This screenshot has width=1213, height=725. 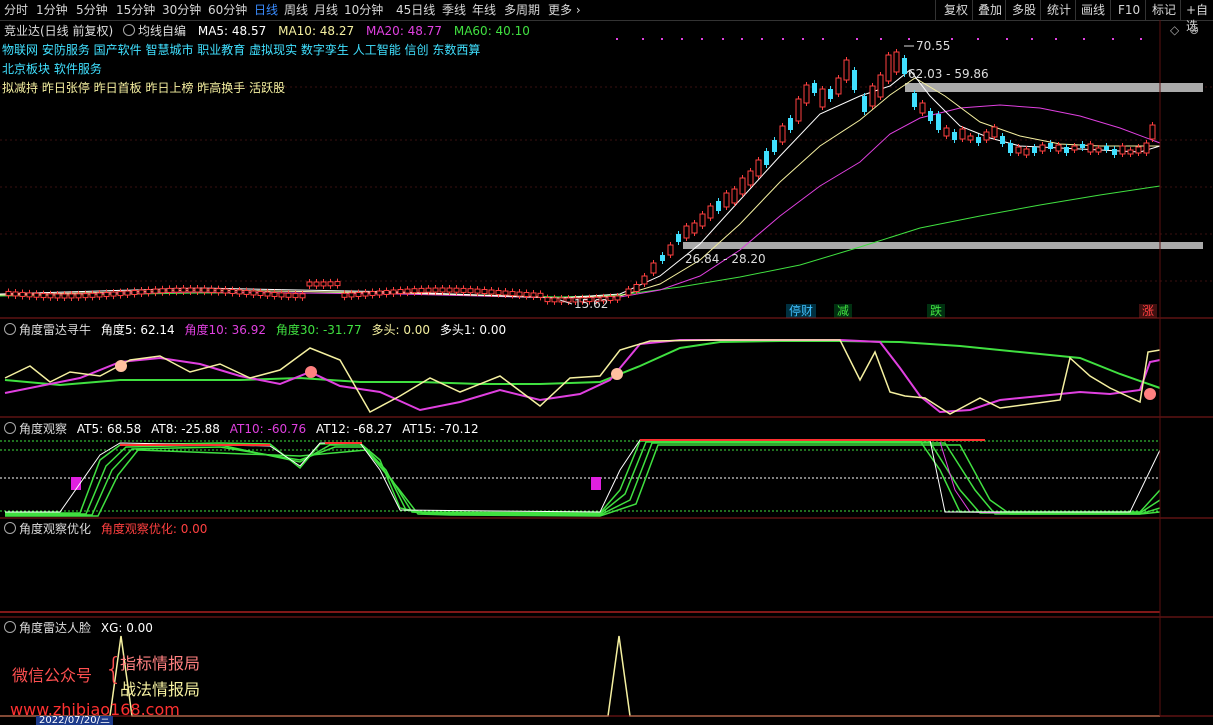 I want to click on pane3-value: AT8: -25.88, so click(x=185, y=429).